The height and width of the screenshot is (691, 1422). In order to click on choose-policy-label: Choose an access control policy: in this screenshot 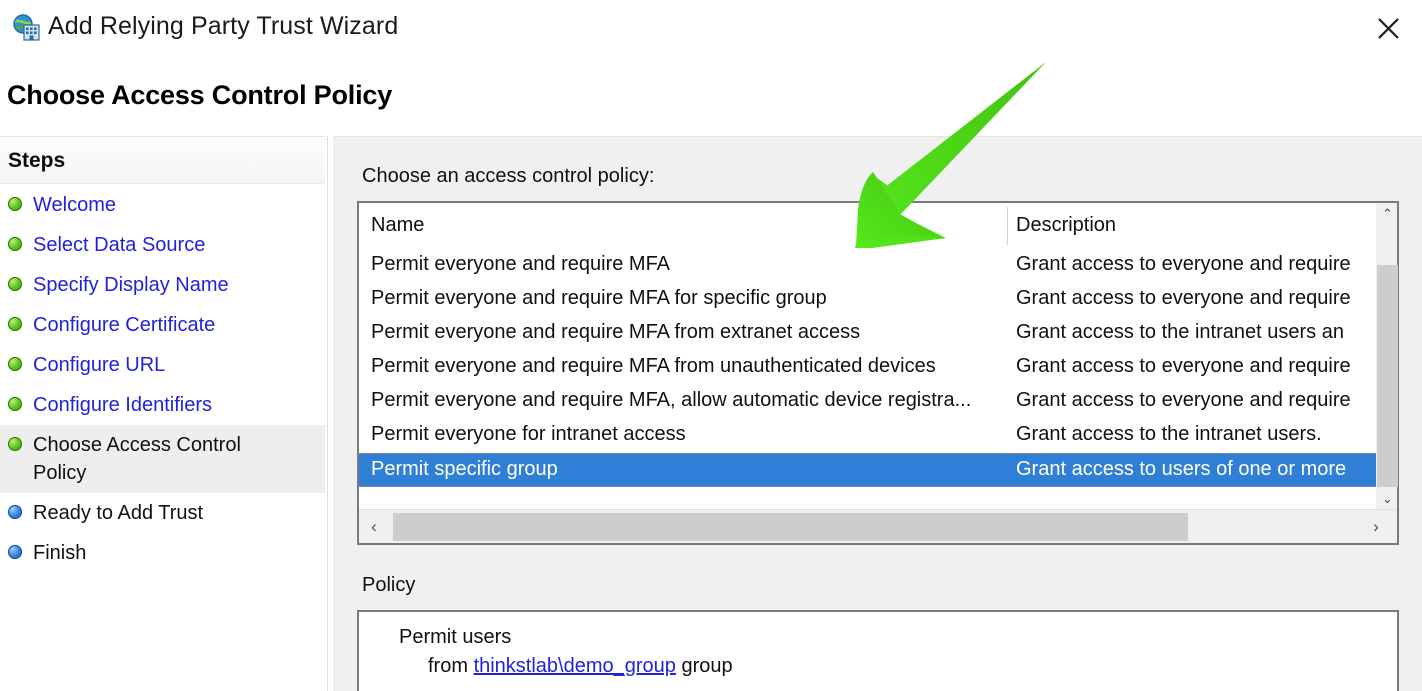, I will do `click(508, 176)`.